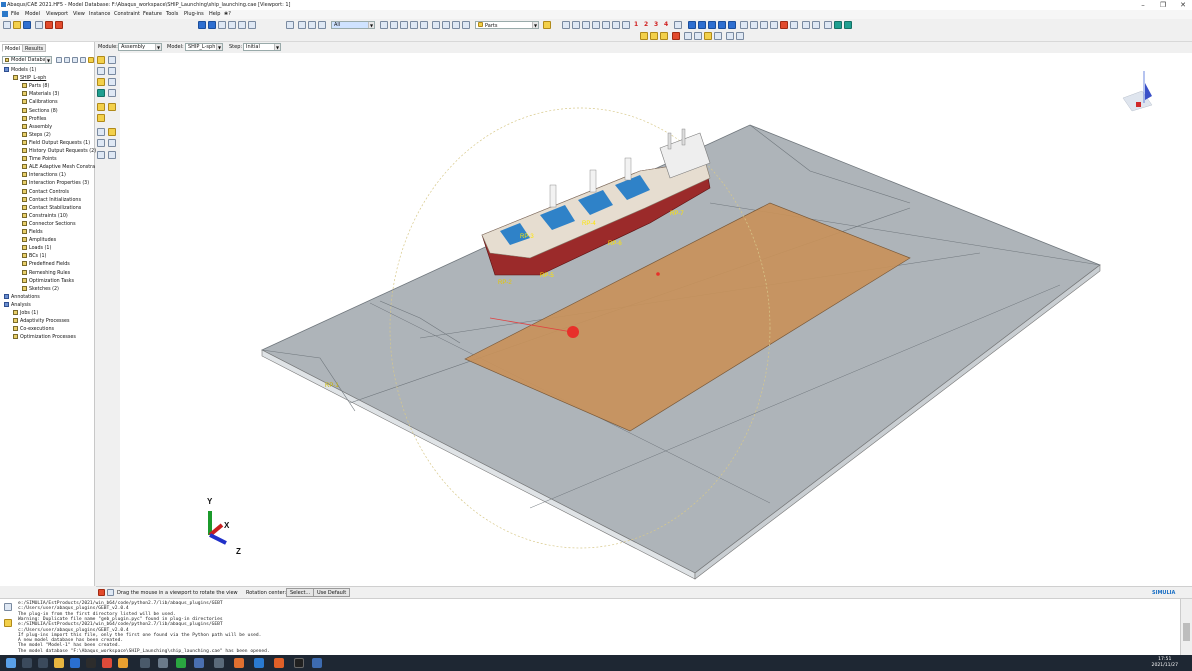 Image resolution: width=1192 pixels, height=671 pixels. I want to click on open-icon, so click(17, 25).